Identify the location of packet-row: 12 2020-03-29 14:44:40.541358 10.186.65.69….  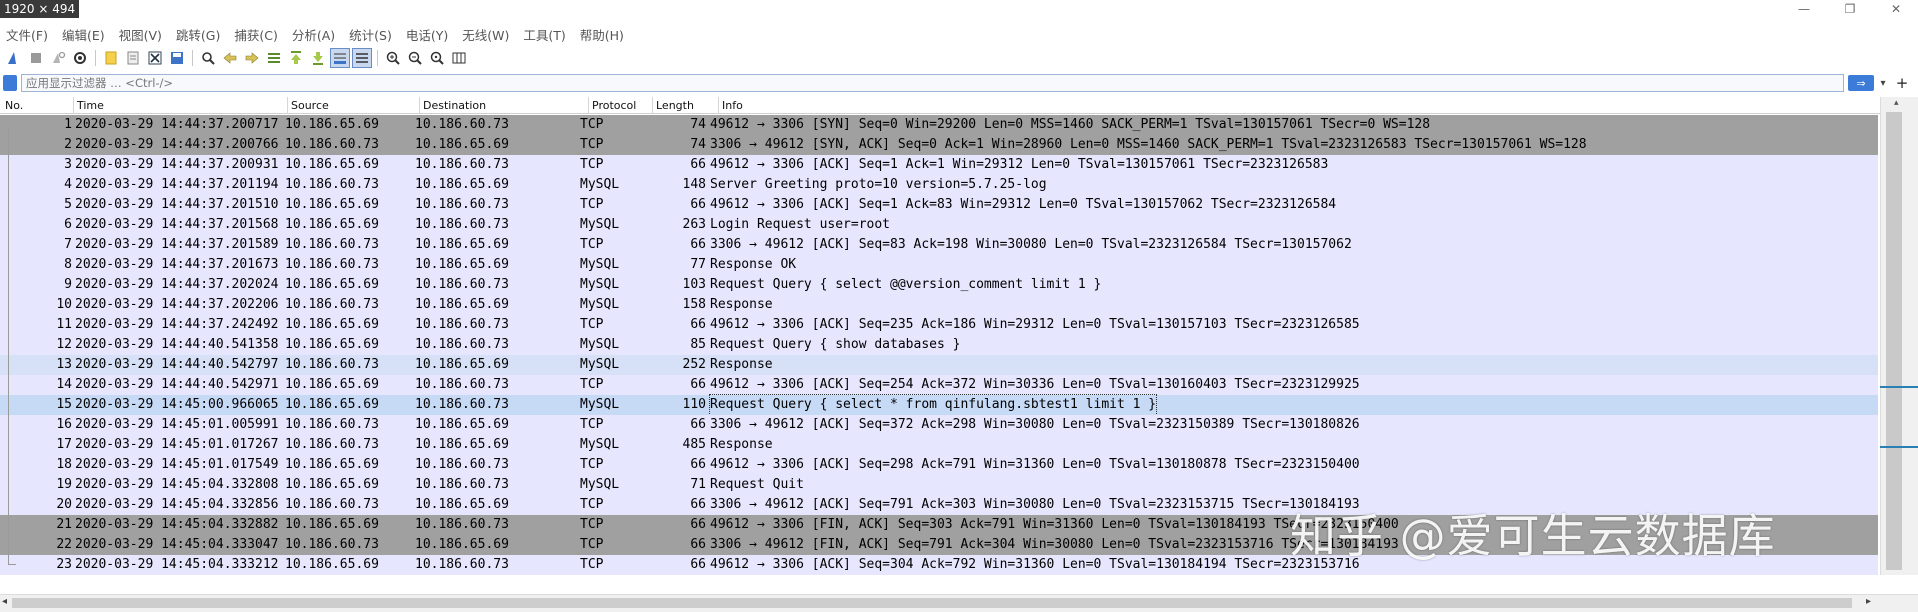
(939, 345).